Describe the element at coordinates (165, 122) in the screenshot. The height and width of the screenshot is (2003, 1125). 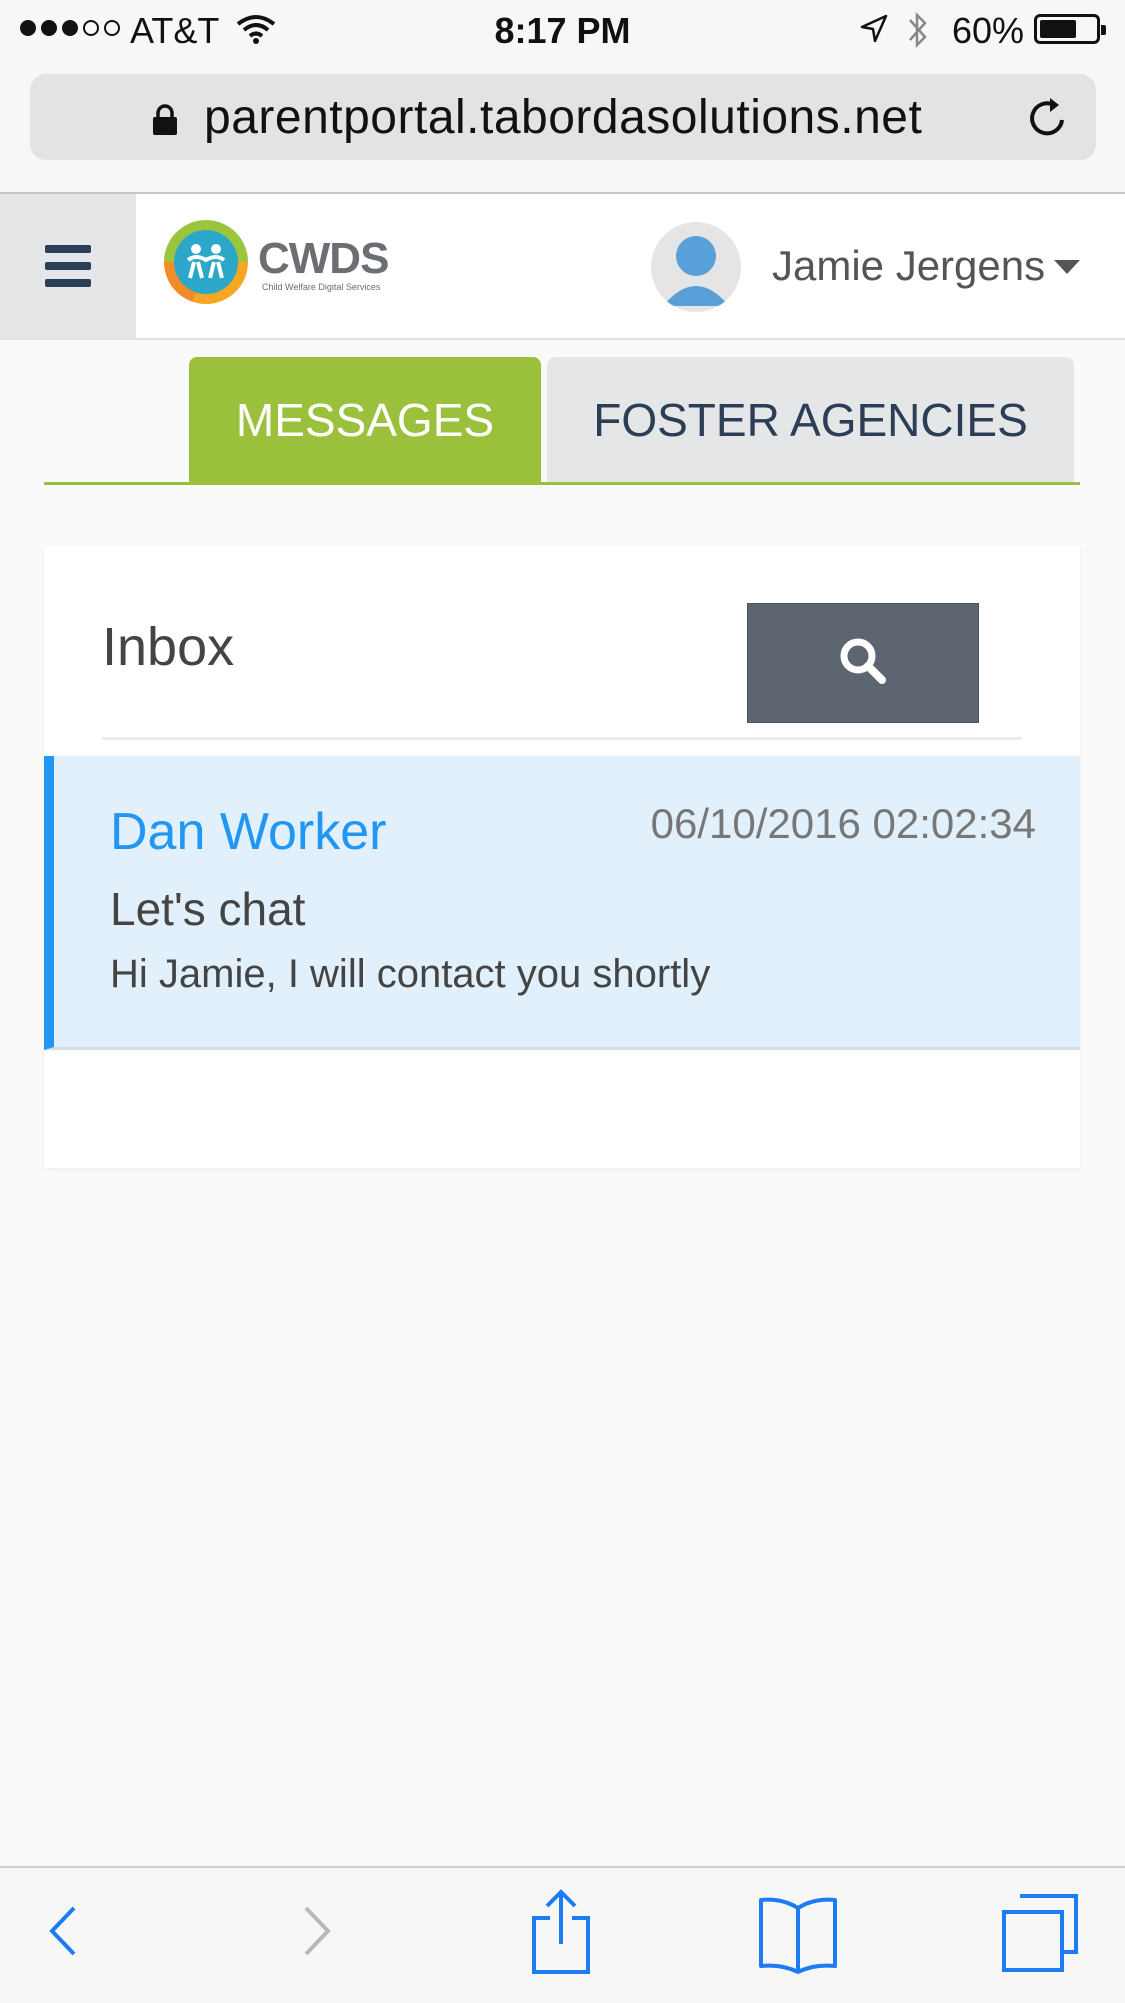
I see `lock-icon` at that location.